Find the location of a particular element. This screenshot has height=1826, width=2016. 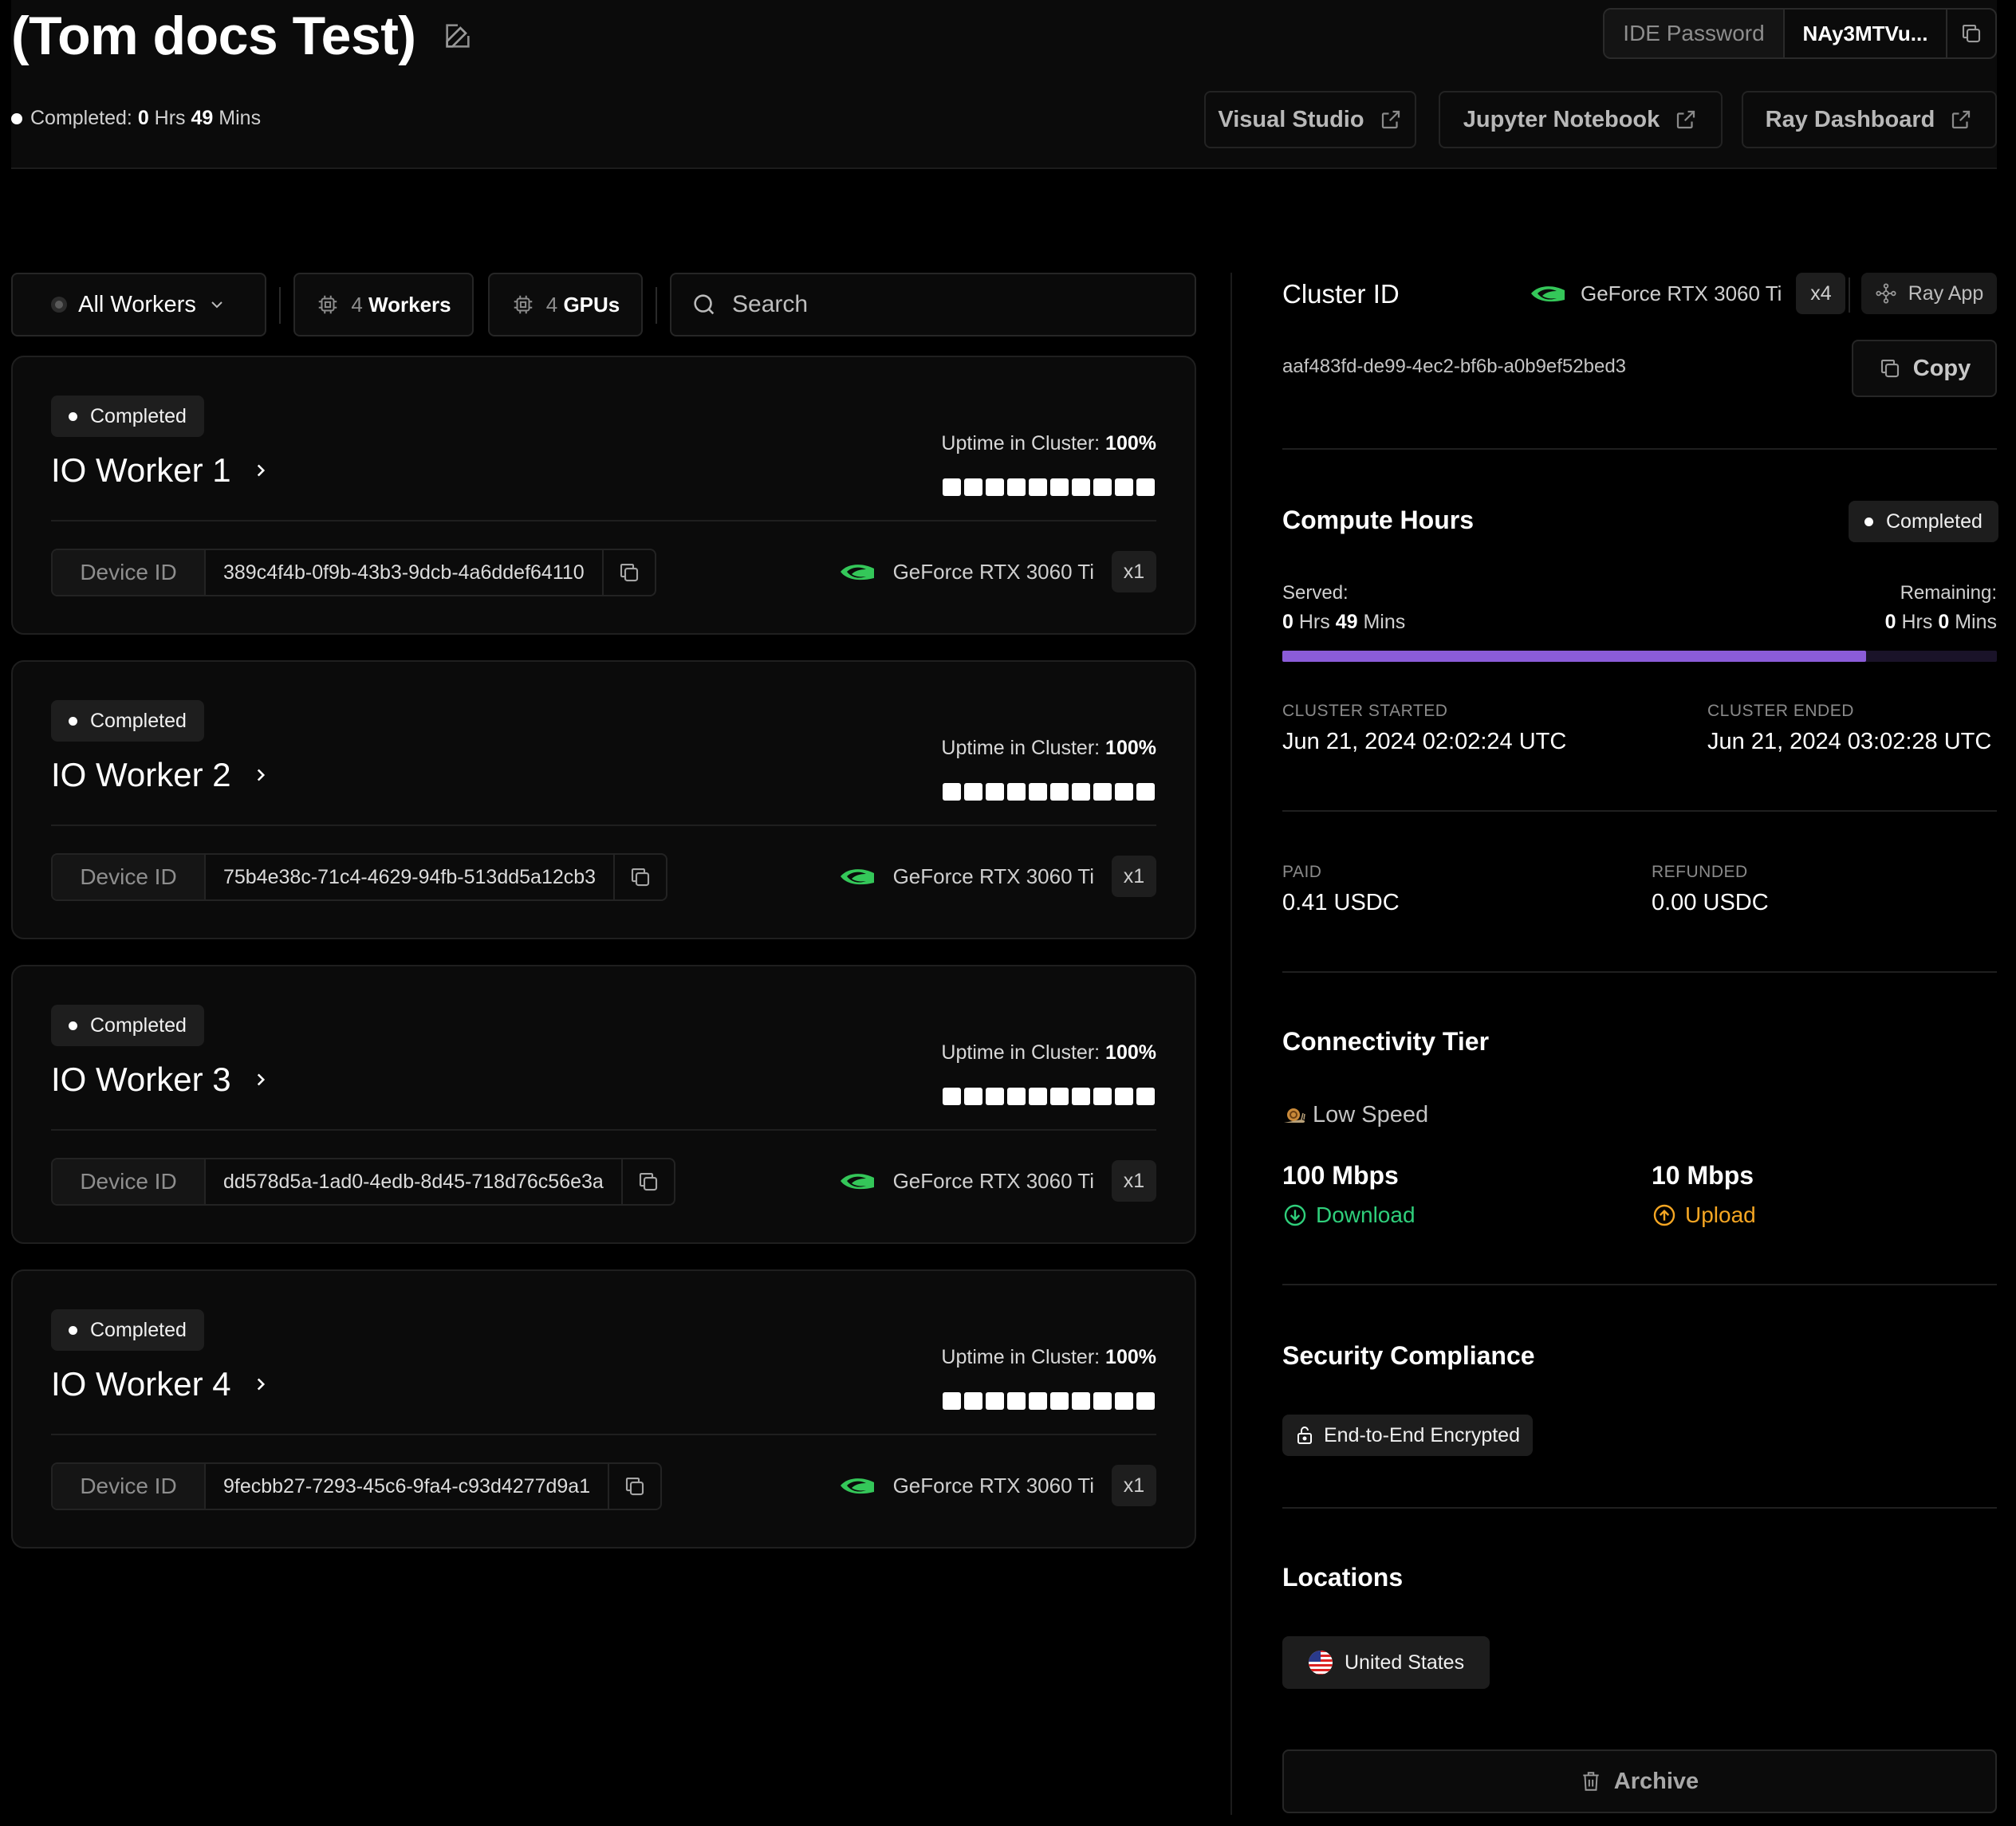

location-pill: United States is located at coordinates (1386, 1663).